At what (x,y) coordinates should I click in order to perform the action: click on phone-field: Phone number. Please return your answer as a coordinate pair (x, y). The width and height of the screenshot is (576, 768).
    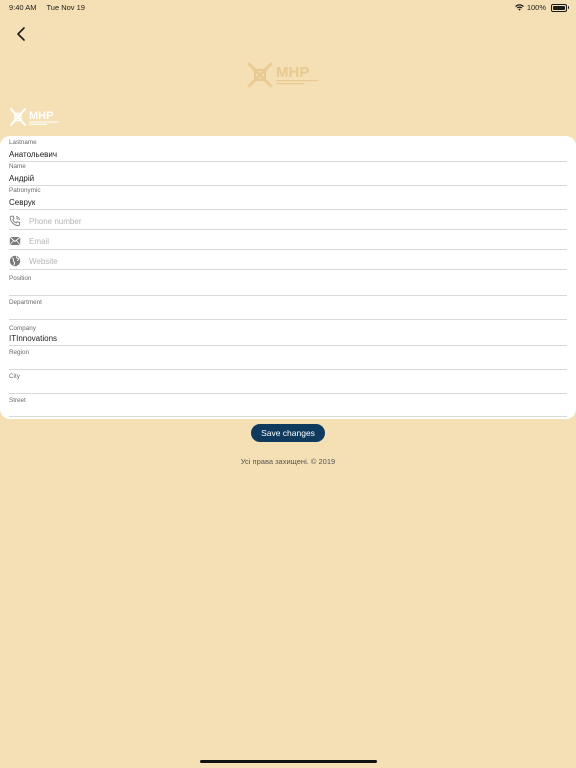
    Looking at the image, I should click on (288, 220).